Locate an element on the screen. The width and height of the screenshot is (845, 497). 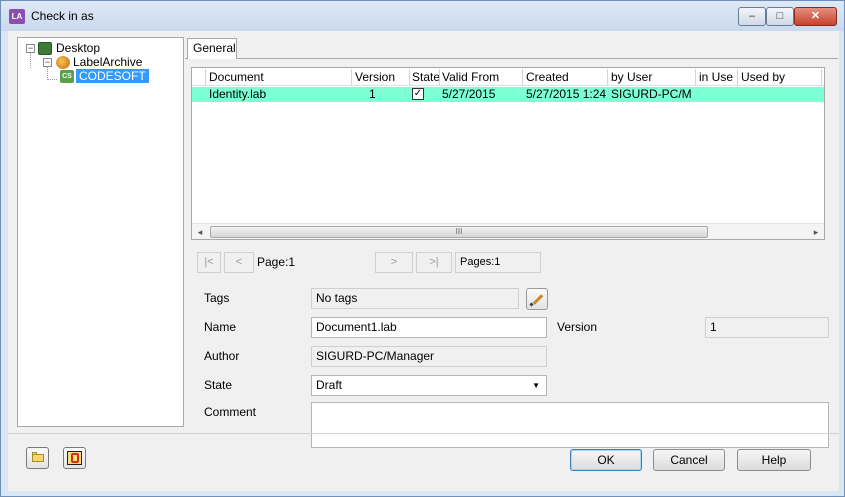
cell-document: Identity.lab is located at coordinates (238, 94).